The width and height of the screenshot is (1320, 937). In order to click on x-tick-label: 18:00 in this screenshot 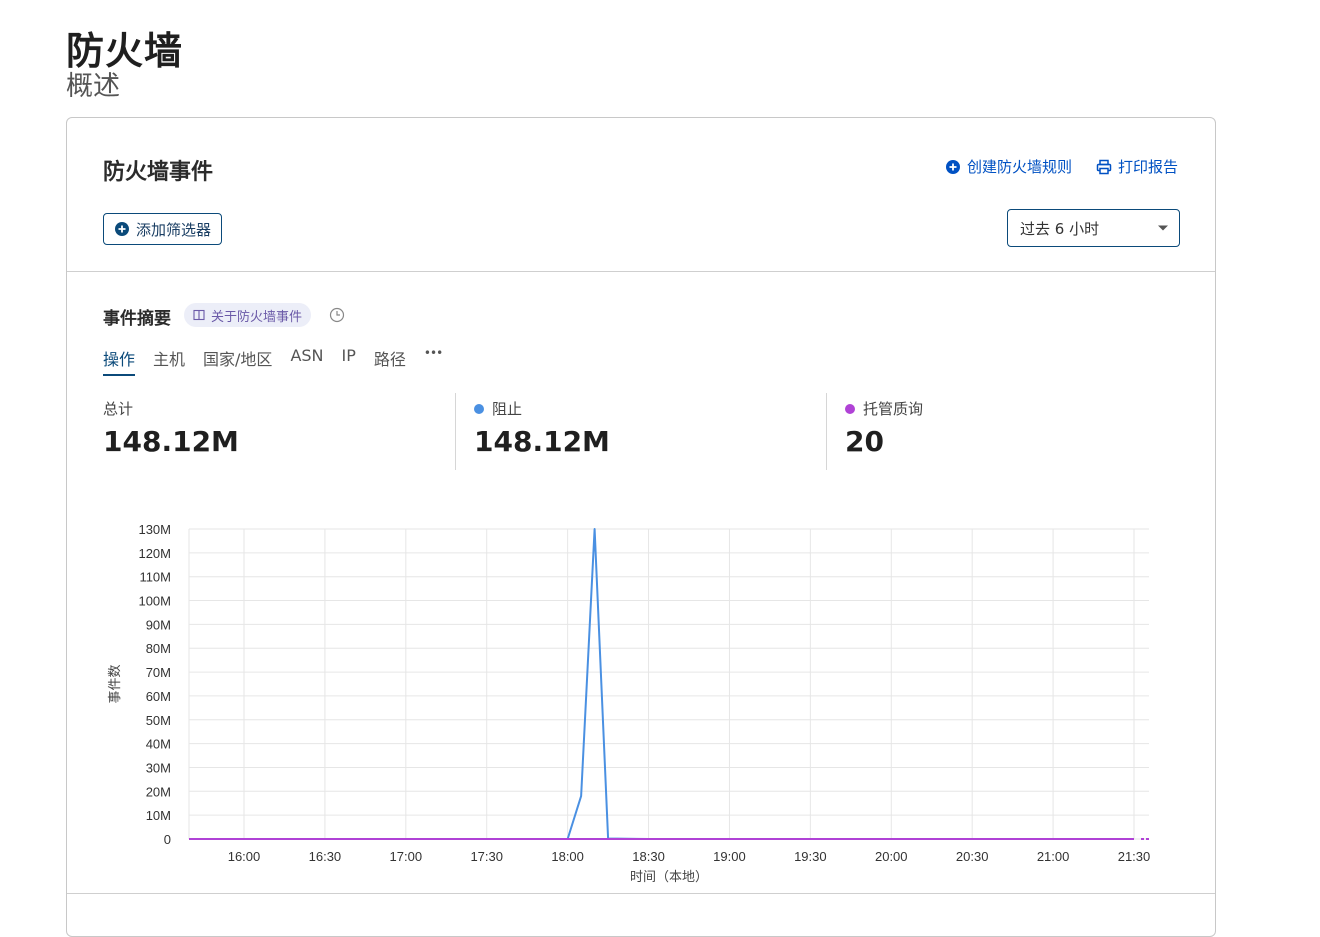, I will do `click(567, 856)`.